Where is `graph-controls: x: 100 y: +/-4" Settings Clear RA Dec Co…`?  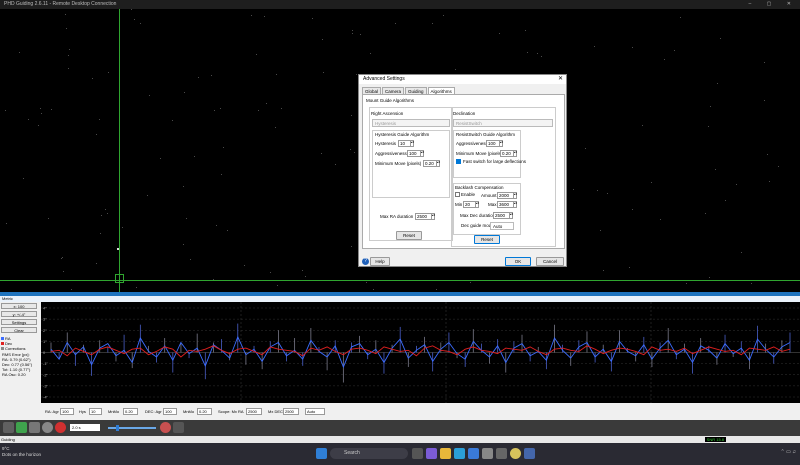
graph-controls: x: 100 y: +/-4" Settings Clear RA Dec Co… is located at coordinates (20, 361).